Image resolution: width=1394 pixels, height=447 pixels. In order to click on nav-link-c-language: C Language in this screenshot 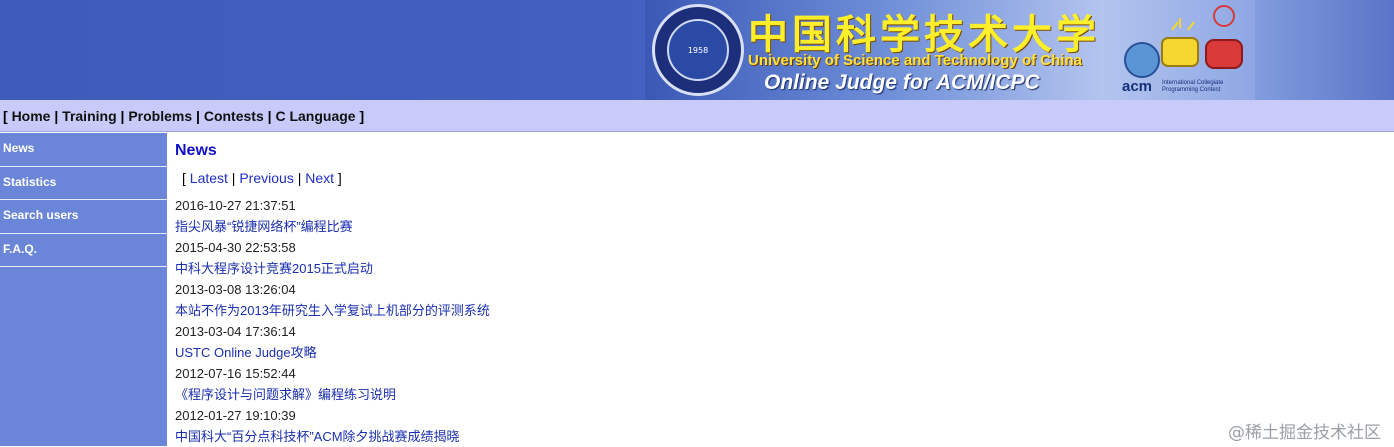, I will do `click(315, 116)`.